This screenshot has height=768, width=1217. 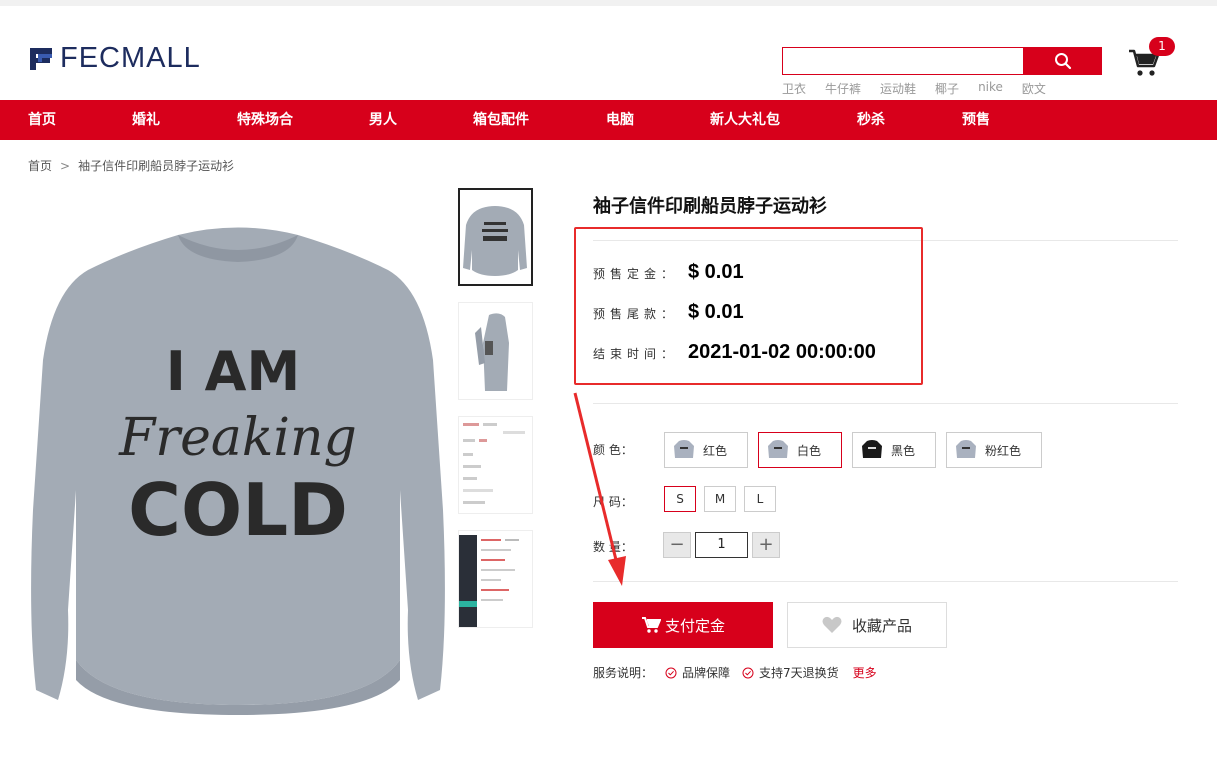 What do you see at coordinates (156, 166) in the screenshot?
I see `breadcrumb-current: 袖子信件印刷船员脖子运动衫` at bounding box center [156, 166].